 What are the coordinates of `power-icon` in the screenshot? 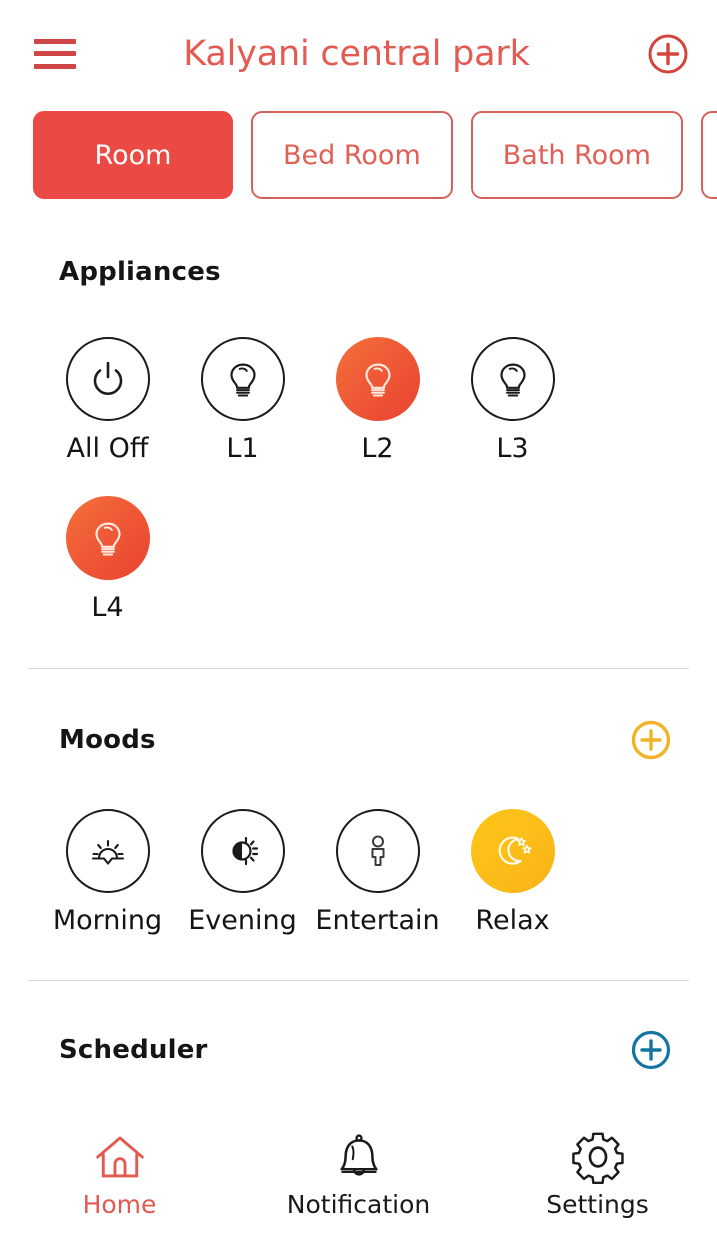 It's located at (107, 379).